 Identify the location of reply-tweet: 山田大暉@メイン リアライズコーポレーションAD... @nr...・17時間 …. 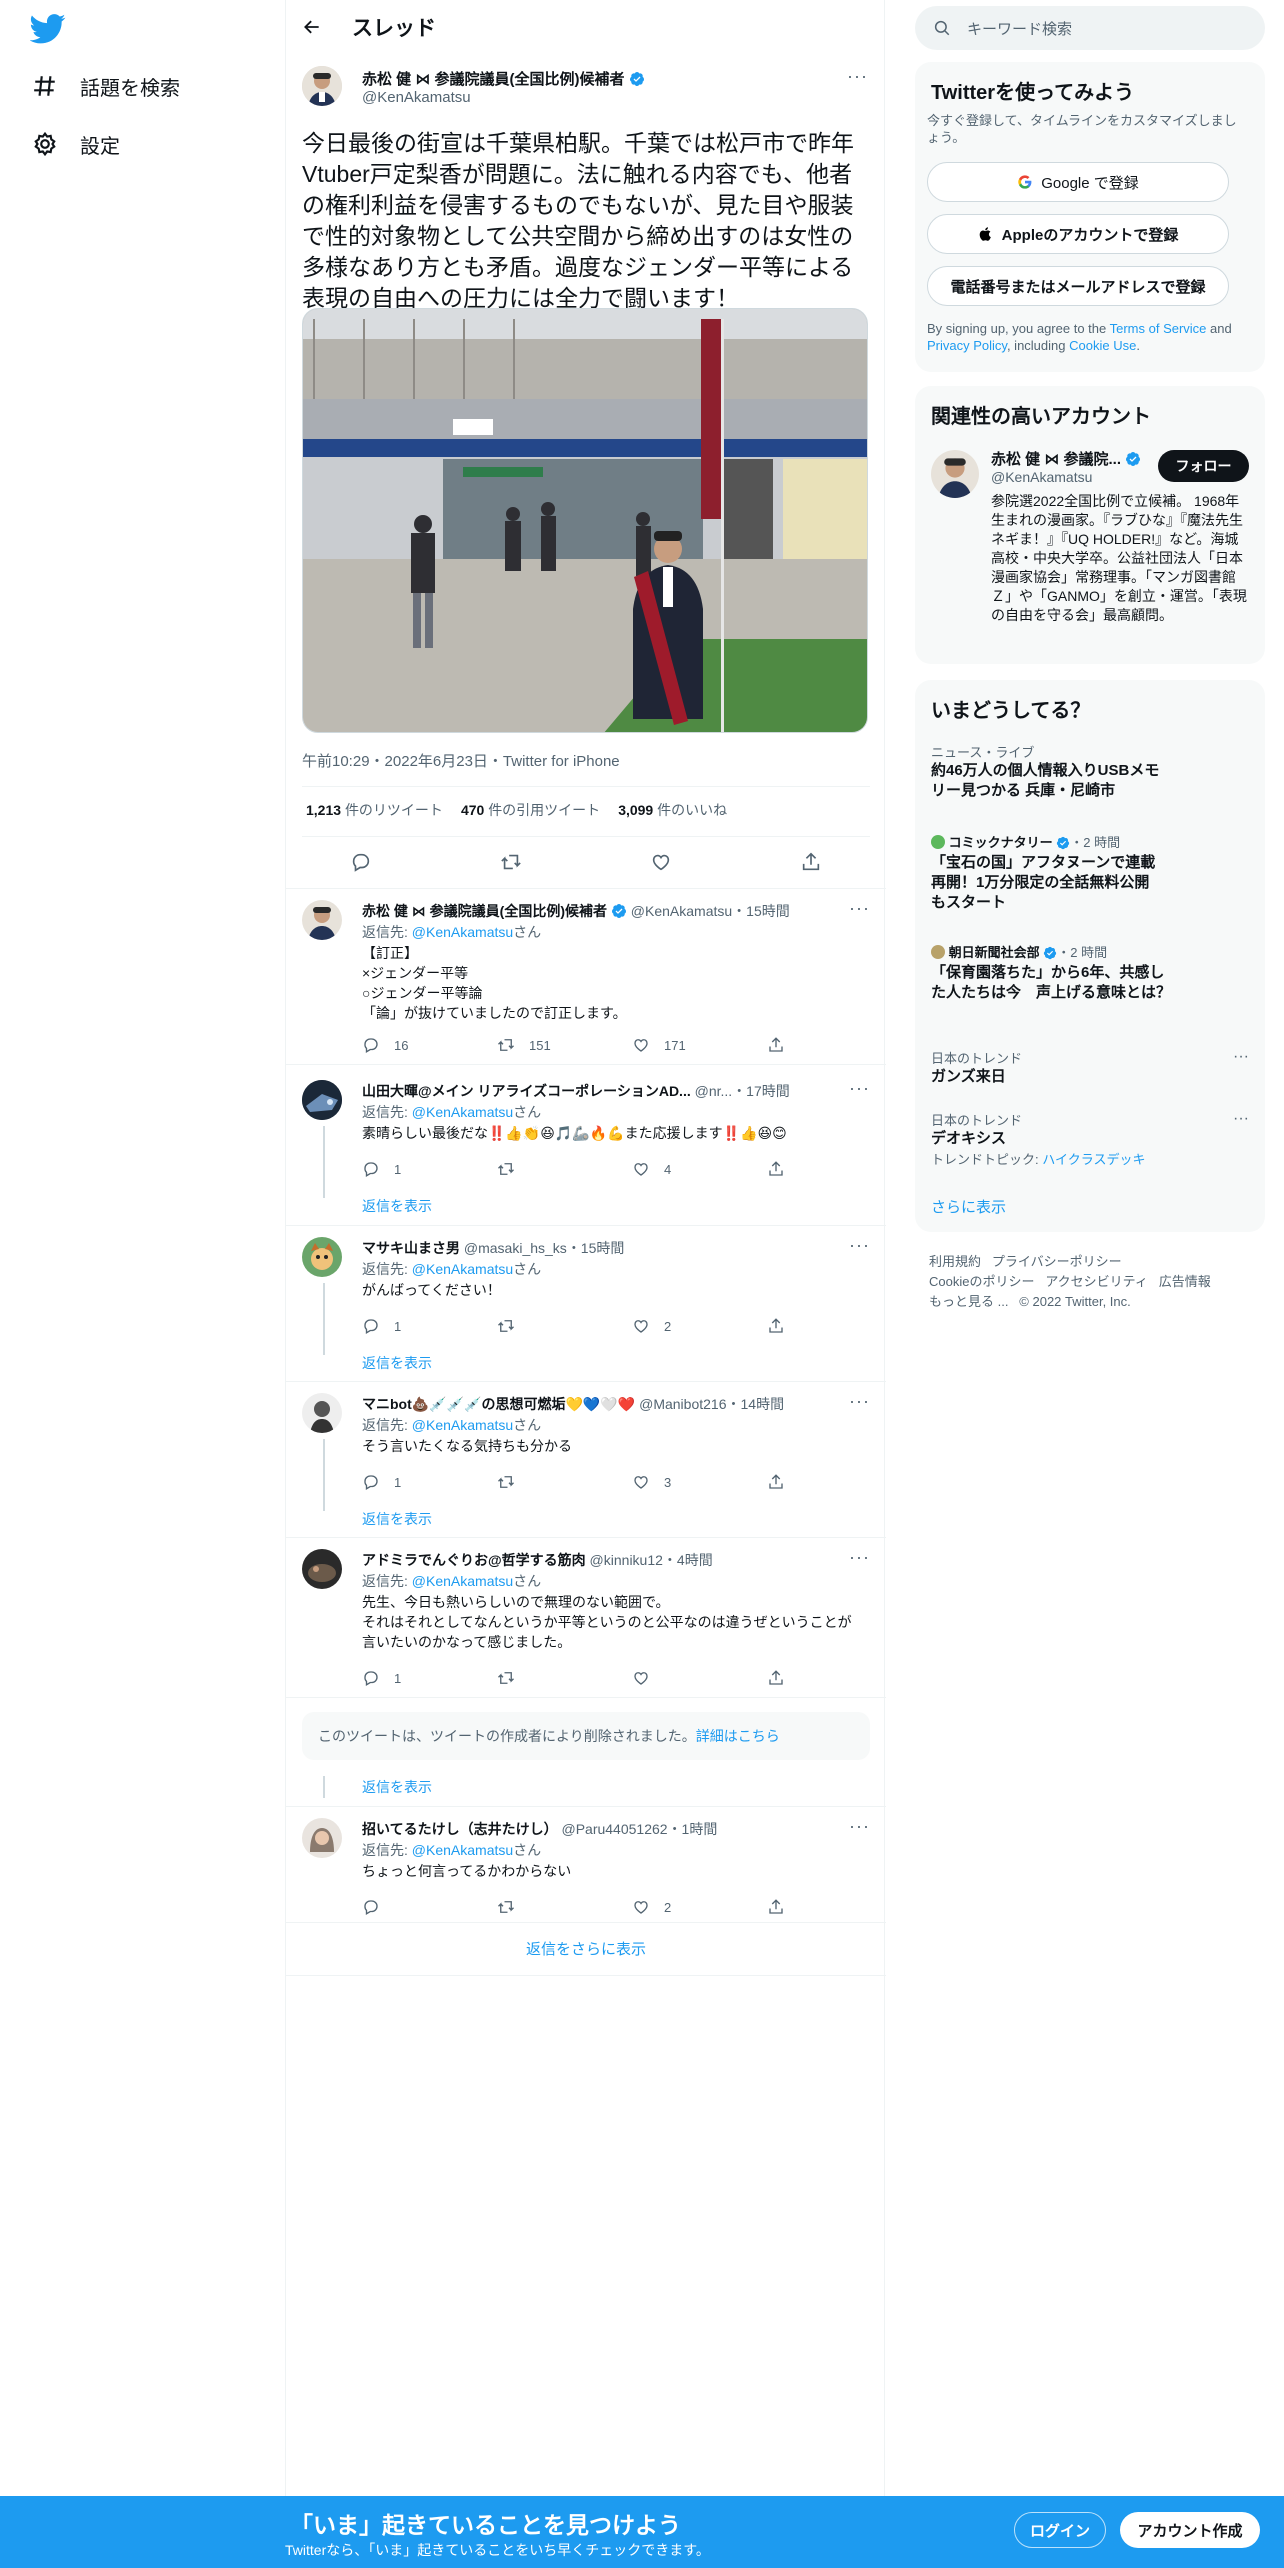
(586, 1142).